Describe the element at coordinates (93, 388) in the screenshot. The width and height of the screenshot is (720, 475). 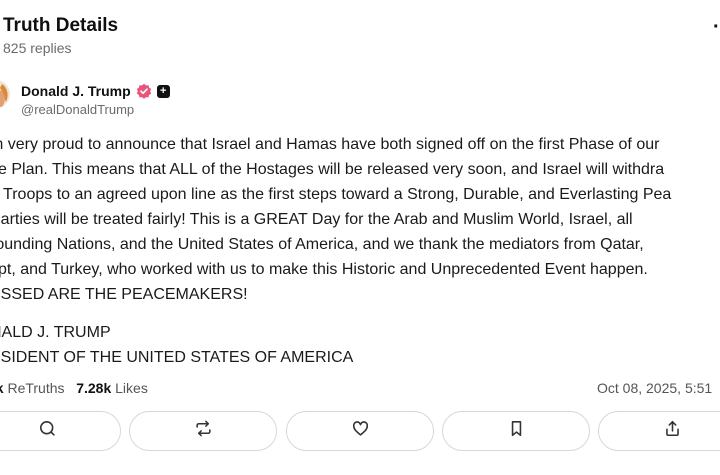
I see `likes-count: 7.28k` at that location.